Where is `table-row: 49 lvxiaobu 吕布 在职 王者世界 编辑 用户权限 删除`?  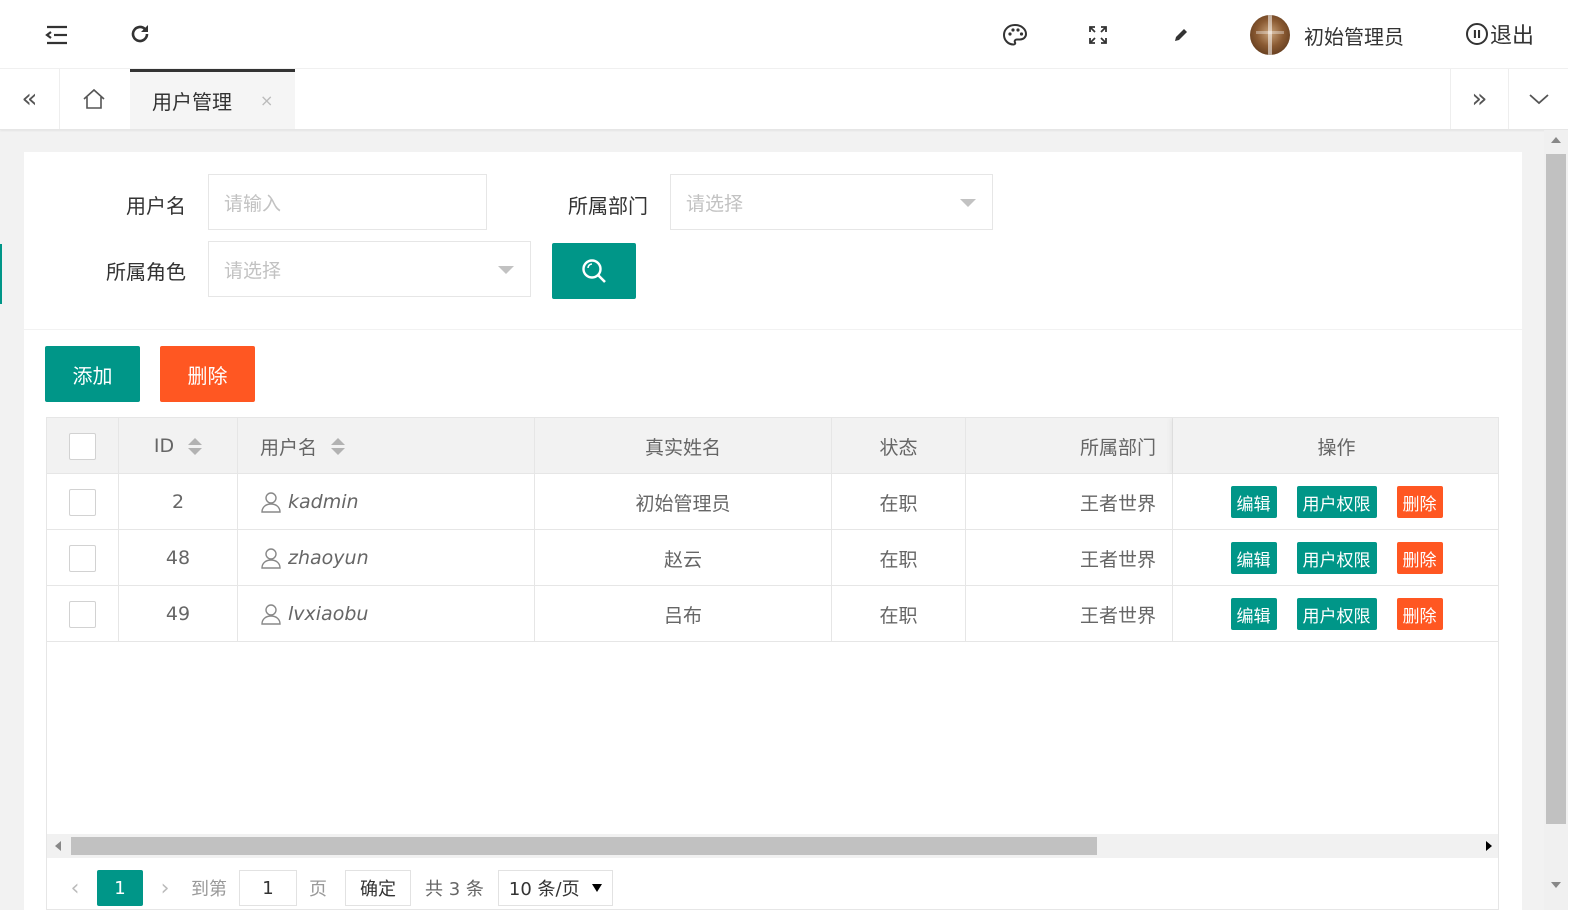
table-row: 49 lvxiaobu 吕布 在职 王者世界 编辑 用户权限 删除 is located at coordinates (772, 614).